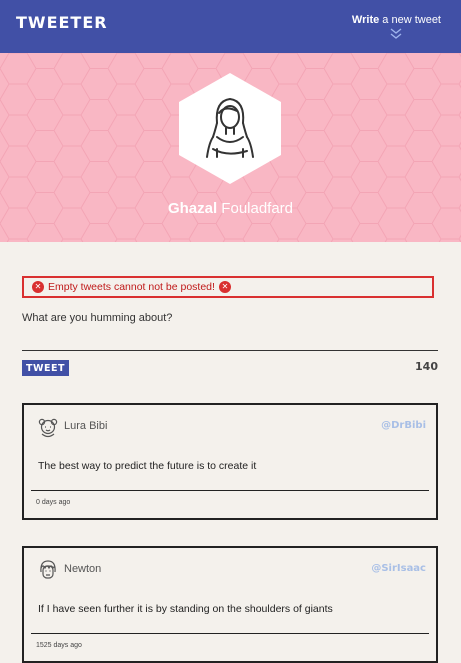 Image resolution: width=461 pixels, height=663 pixels. What do you see at coordinates (86, 426) in the screenshot?
I see `tweet-author-name: Lura Bibi` at bounding box center [86, 426].